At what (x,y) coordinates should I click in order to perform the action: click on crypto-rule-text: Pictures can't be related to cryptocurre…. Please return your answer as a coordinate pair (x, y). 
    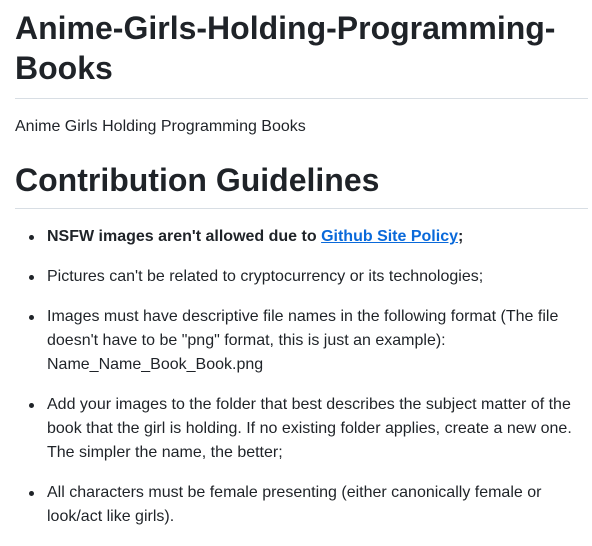
    Looking at the image, I should click on (265, 276).